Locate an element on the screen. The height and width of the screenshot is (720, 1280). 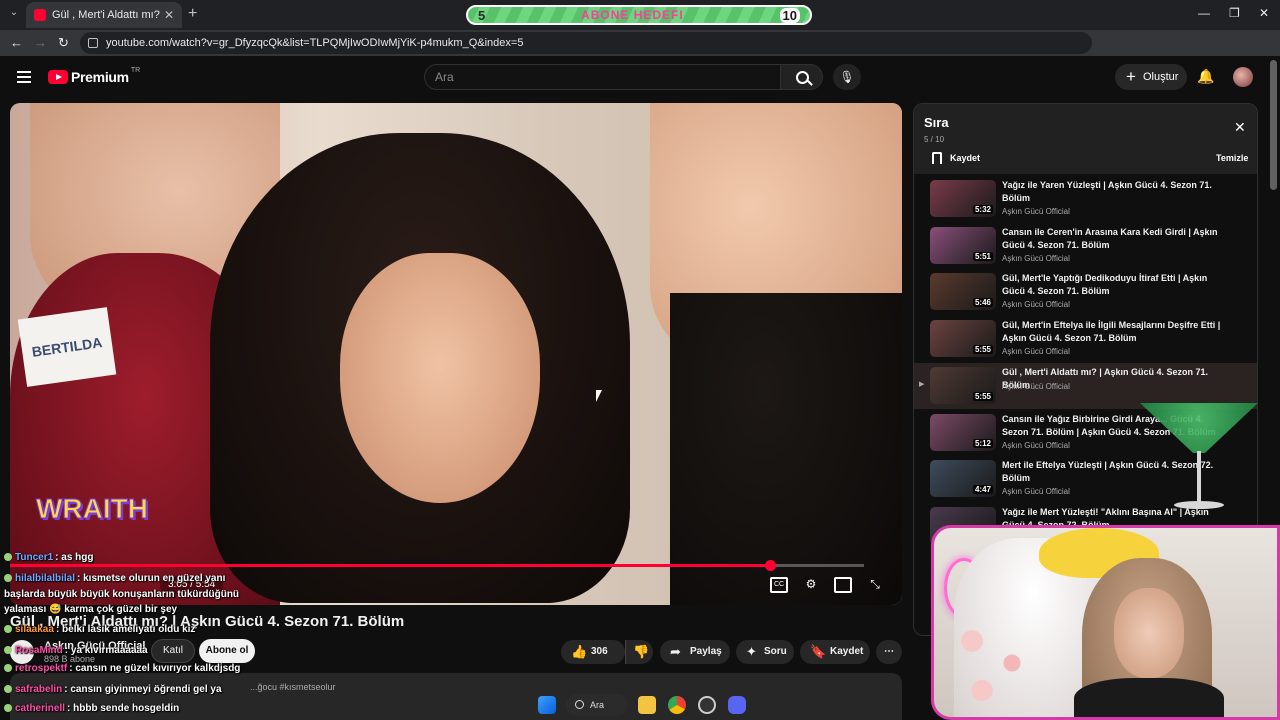
goal-end: 10 is located at coordinates (789, 15).